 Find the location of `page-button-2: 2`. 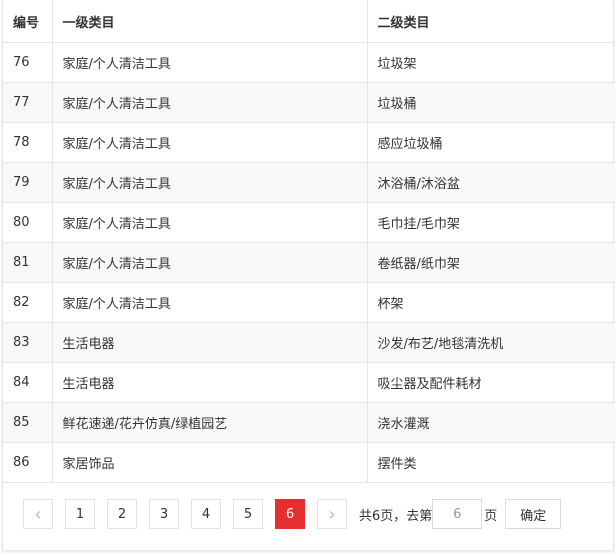

page-button-2: 2 is located at coordinates (122, 514).